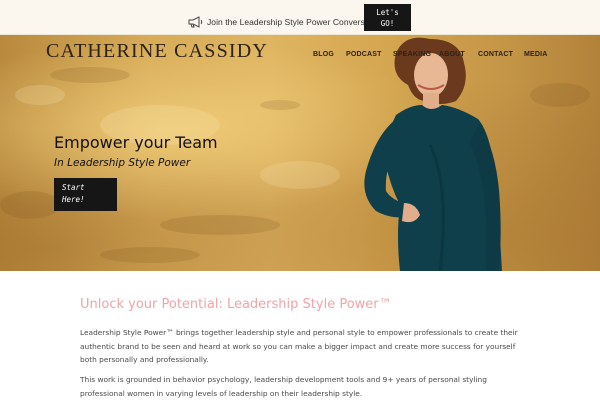  Describe the element at coordinates (73, 187) in the screenshot. I see `start-here-line1: Start` at that location.